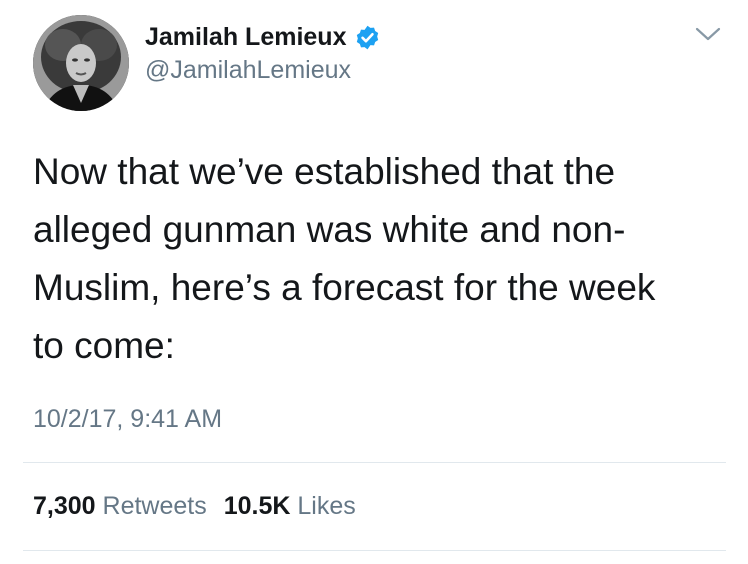 The height and width of the screenshot is (564, 748). I want to click on likes-label: Likes, so click(326, 506).